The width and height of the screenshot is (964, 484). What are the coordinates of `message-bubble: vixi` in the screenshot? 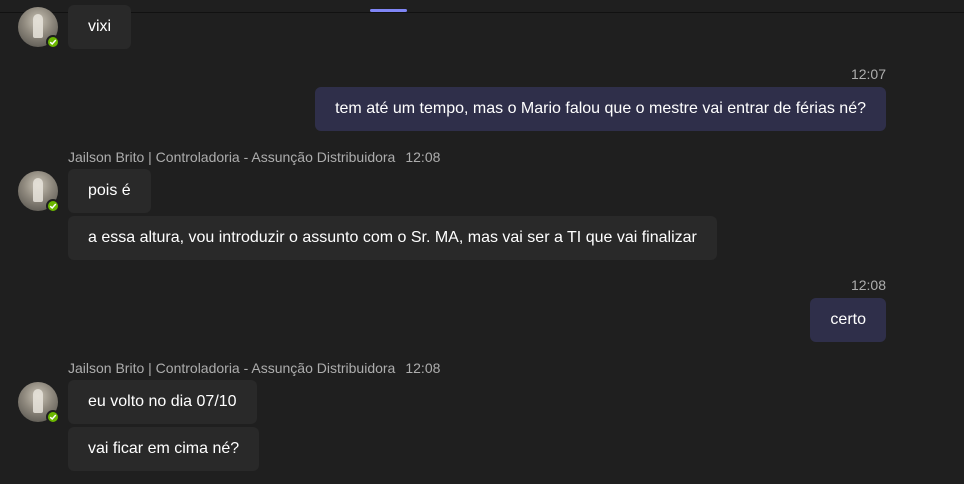 It's located at (100, 27).